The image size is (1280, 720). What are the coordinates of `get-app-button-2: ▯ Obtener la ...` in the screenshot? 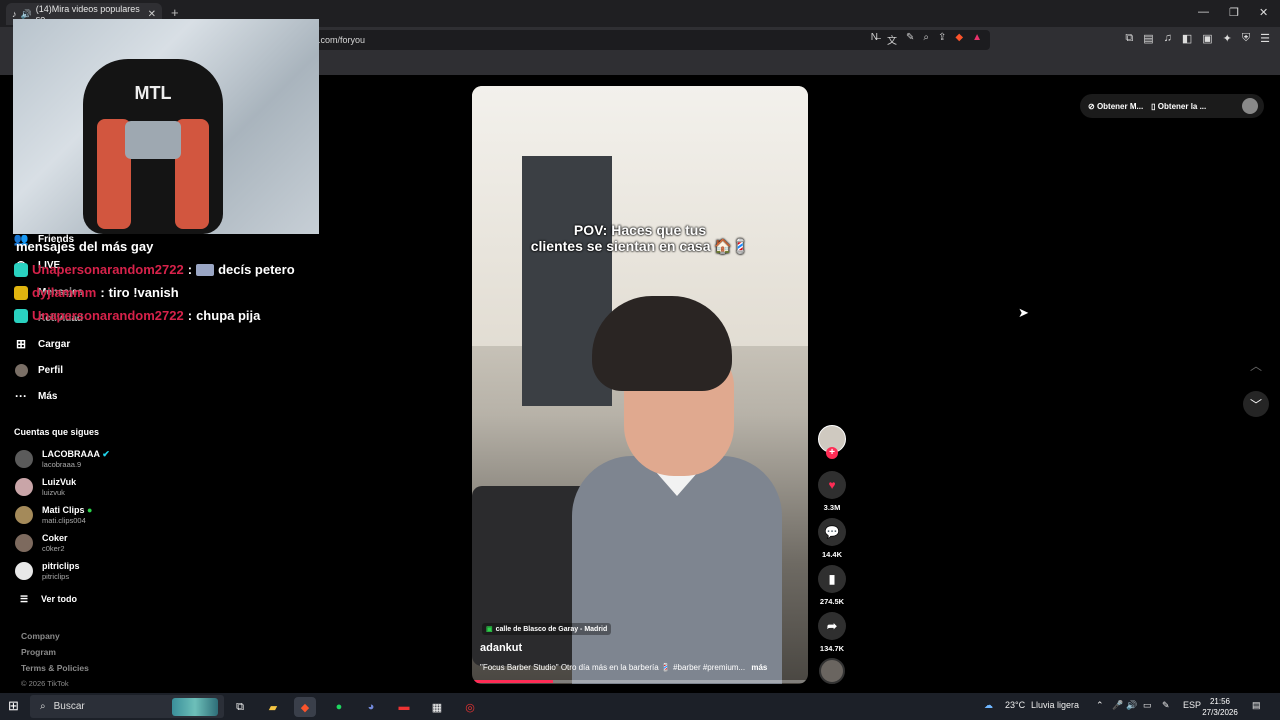 It's located at (1178, 106).